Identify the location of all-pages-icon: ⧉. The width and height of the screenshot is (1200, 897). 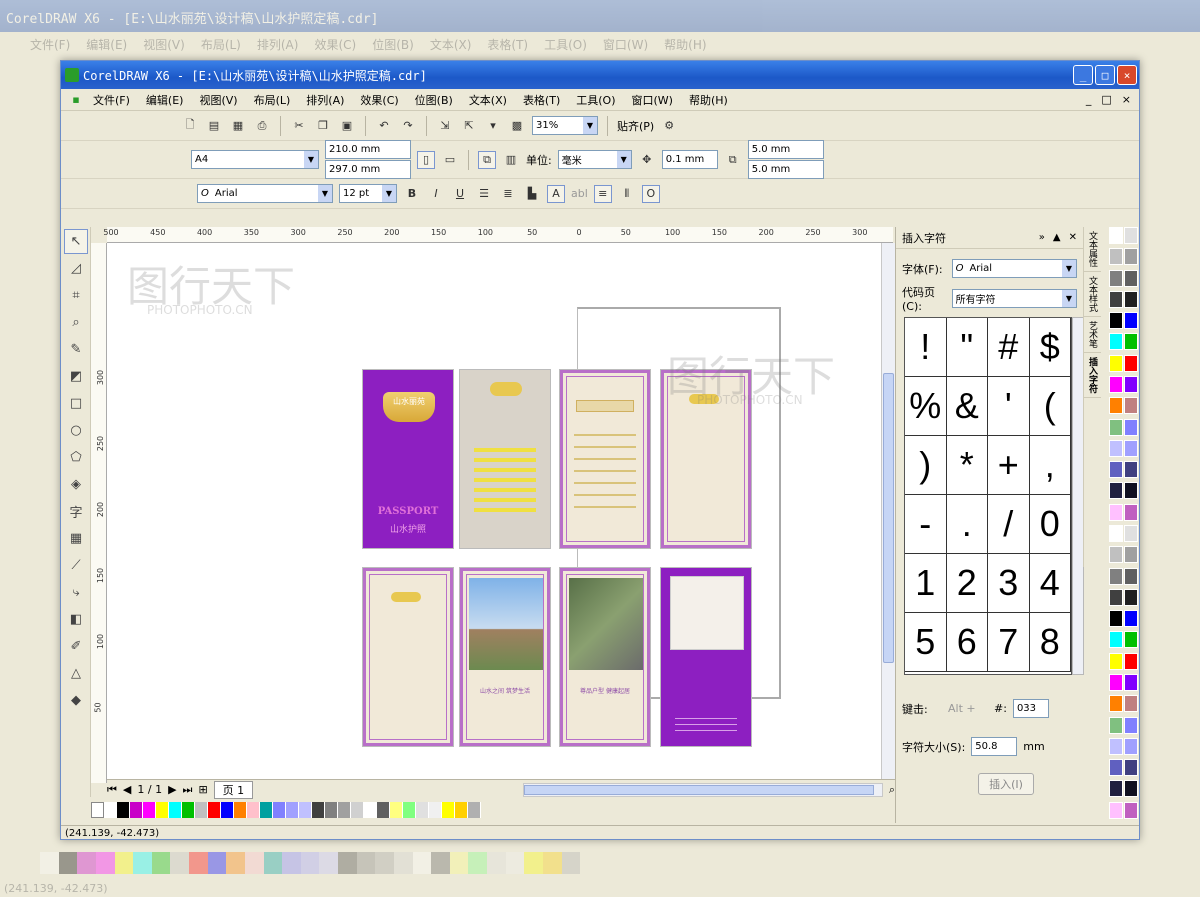
(487, 159).